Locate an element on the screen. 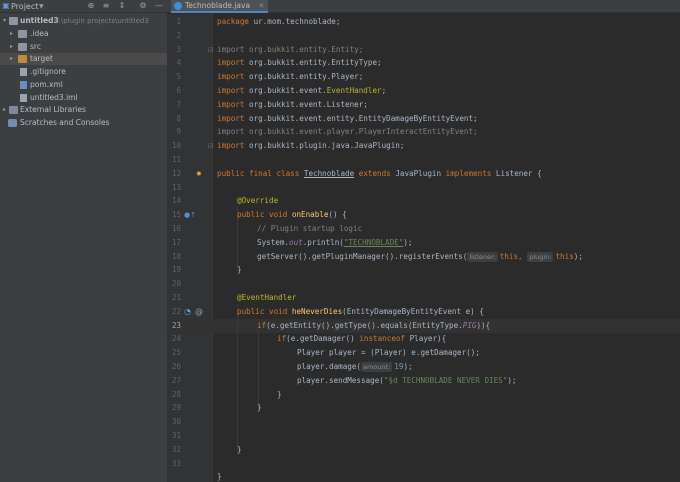 This screenshot has width=680, height=482. line-number: 17 is located at coordinates (176, 242).